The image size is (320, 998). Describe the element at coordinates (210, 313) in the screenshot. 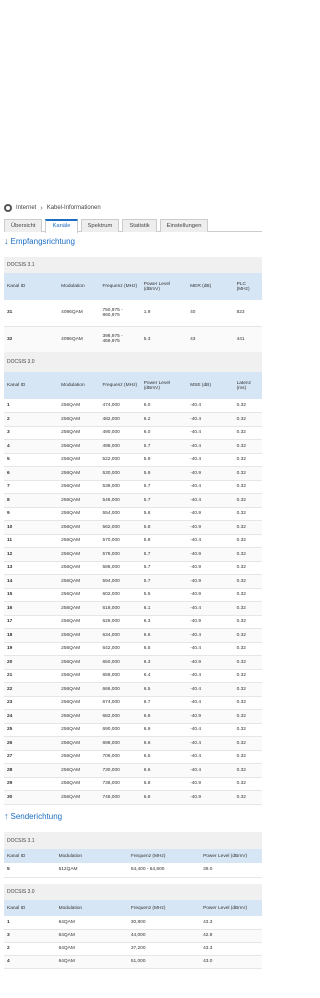

I see `table-cell: 40` at that location.